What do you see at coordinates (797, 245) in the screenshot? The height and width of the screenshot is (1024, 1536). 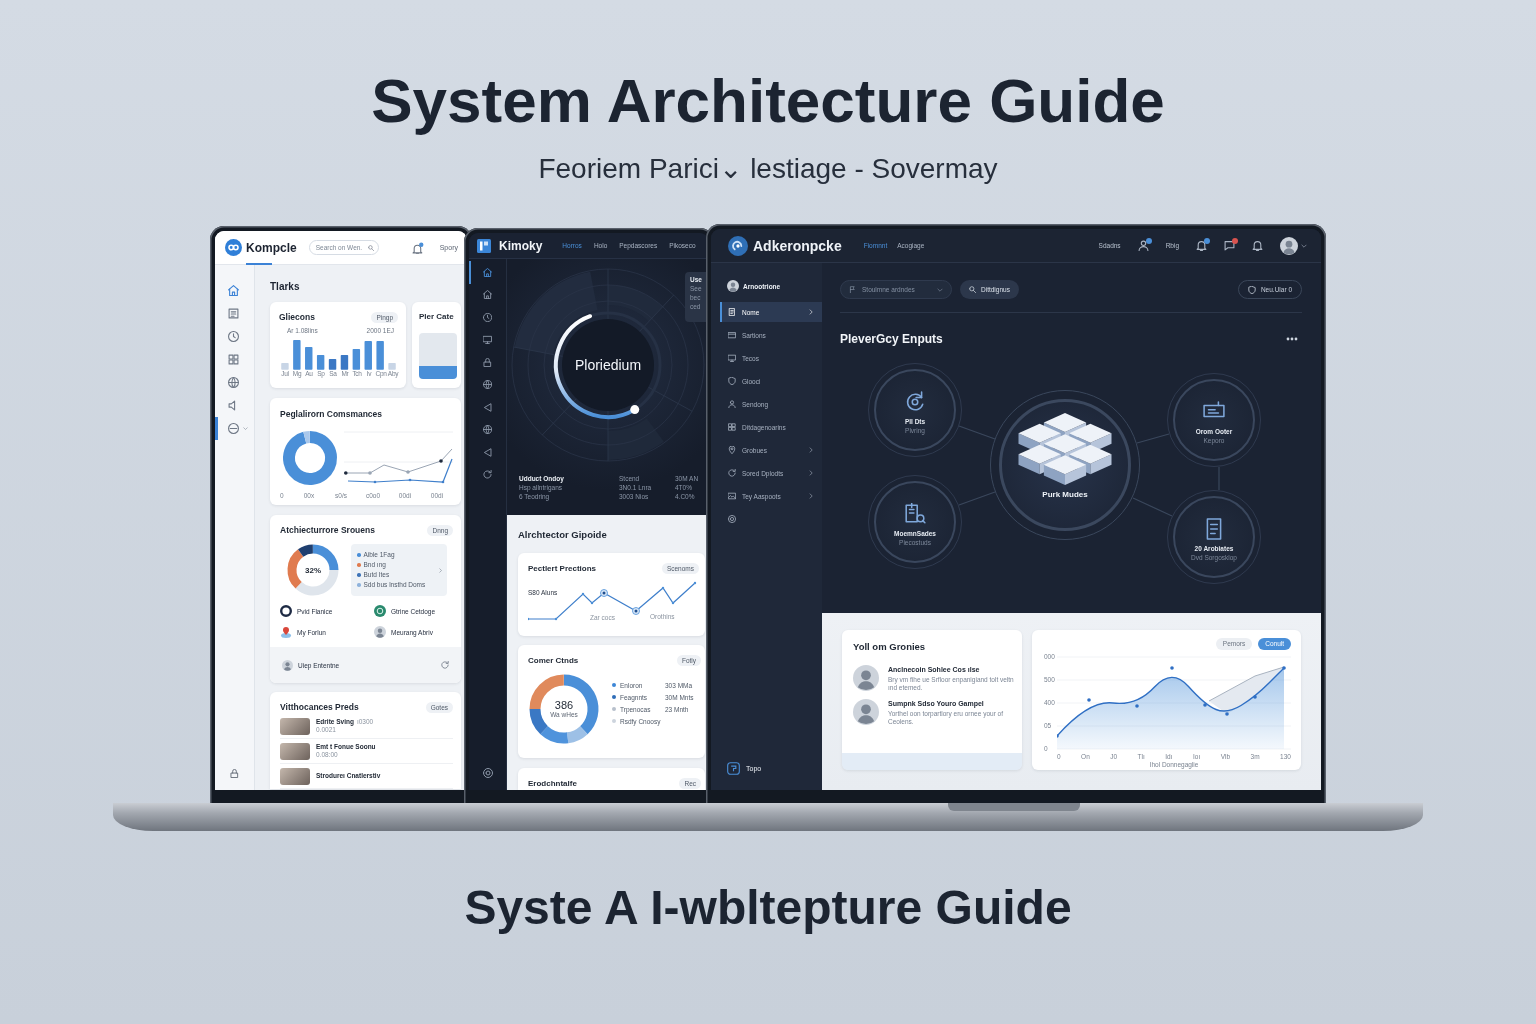 I see `brand-name: Adkeronpcke` at bounding box center [797, 245].